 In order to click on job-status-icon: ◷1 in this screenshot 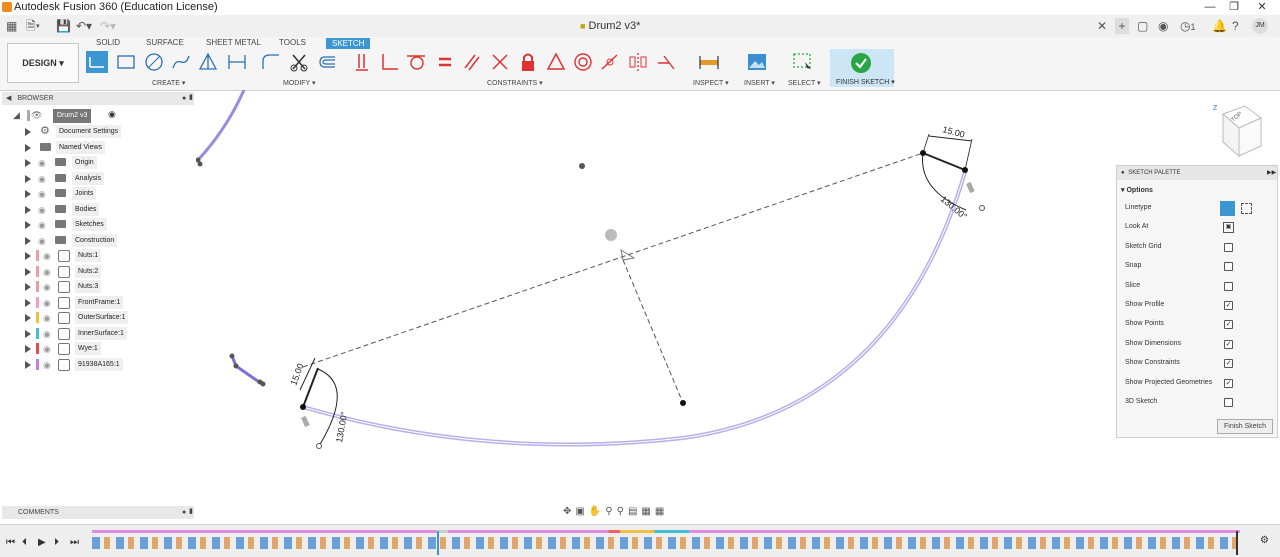, I will do `click(1188, 26)`.